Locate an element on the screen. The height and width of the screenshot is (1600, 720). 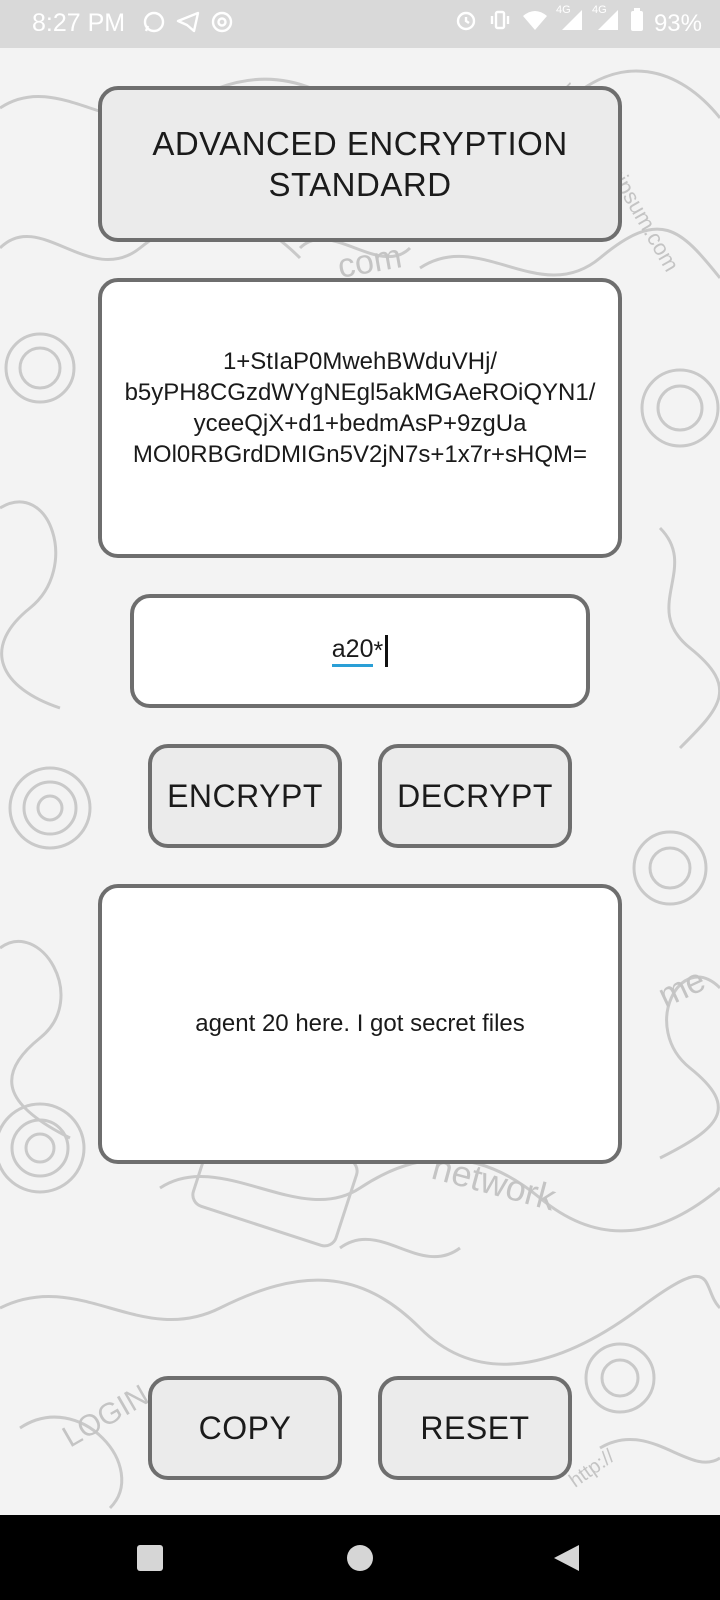
battery-icon is located at coordinates (637, 23).